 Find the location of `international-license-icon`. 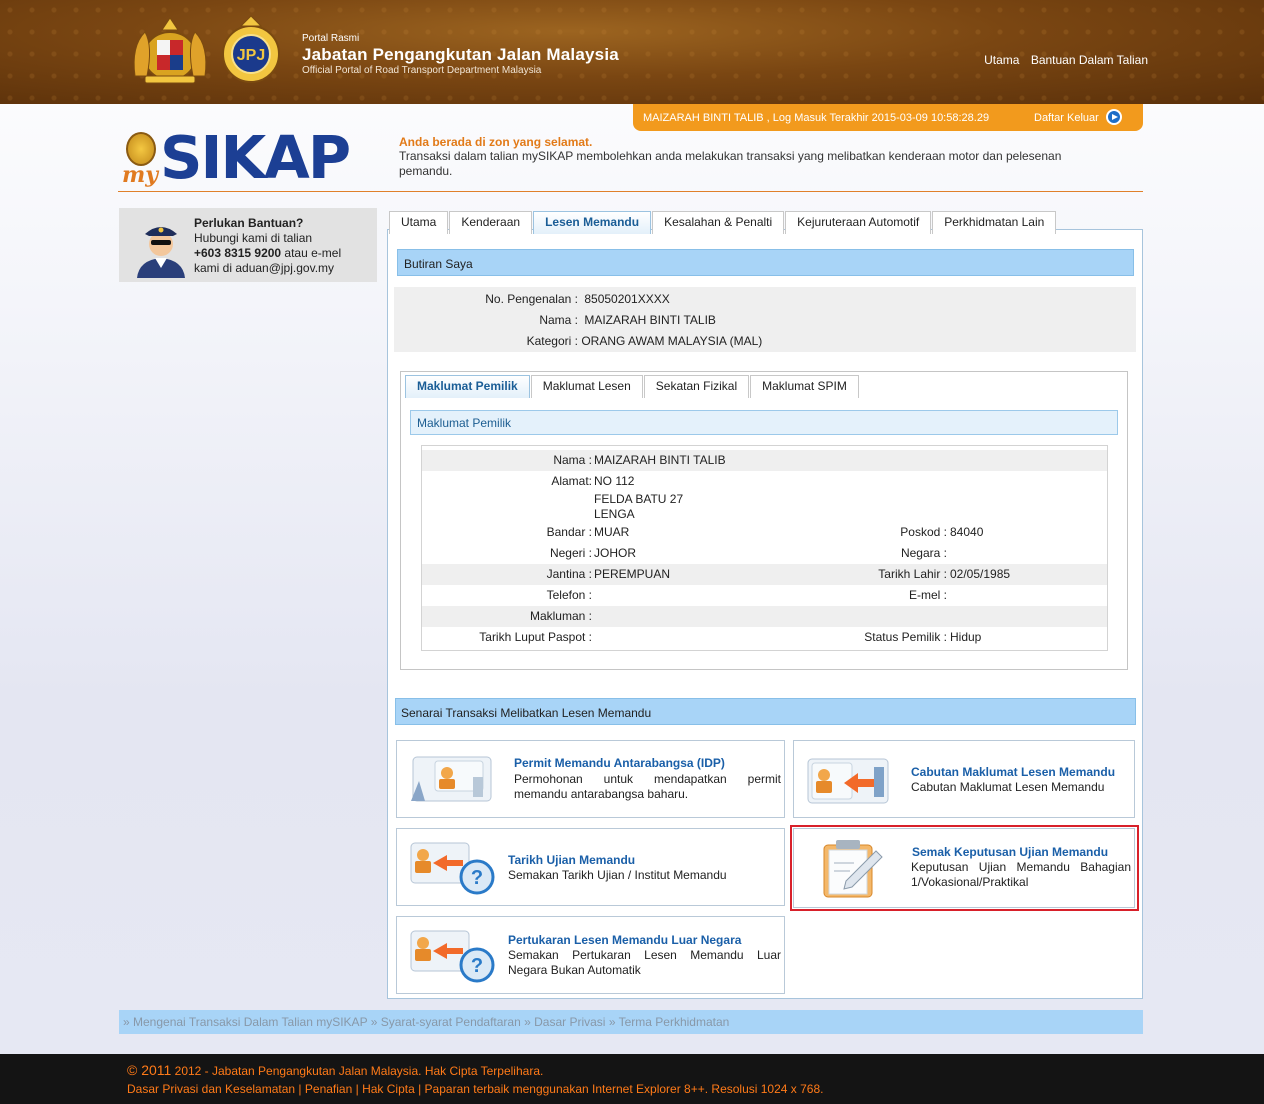

international-license-icon is located at coordinates (451, 779).